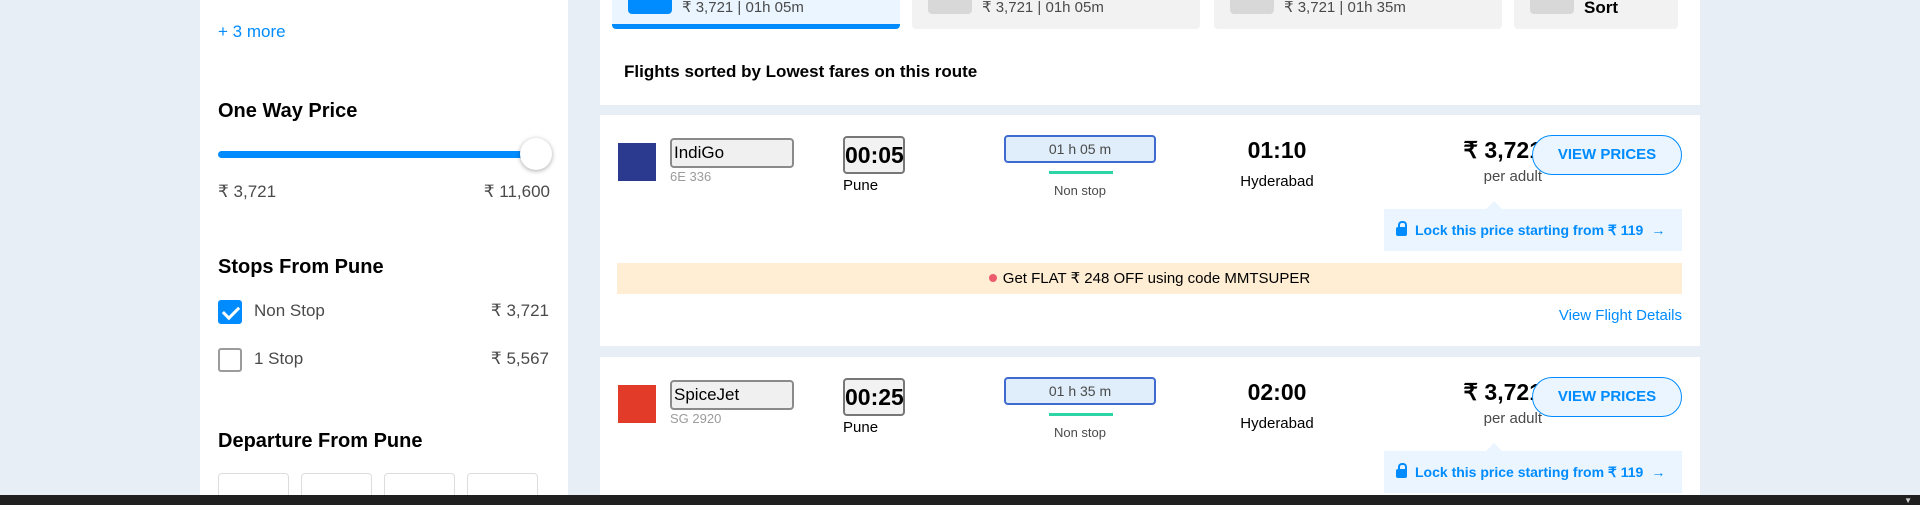  What do you see at coordinates (691, 176) in the screenshot?
I see `flight-code: 6E 336` at bounding box center [691, 176].